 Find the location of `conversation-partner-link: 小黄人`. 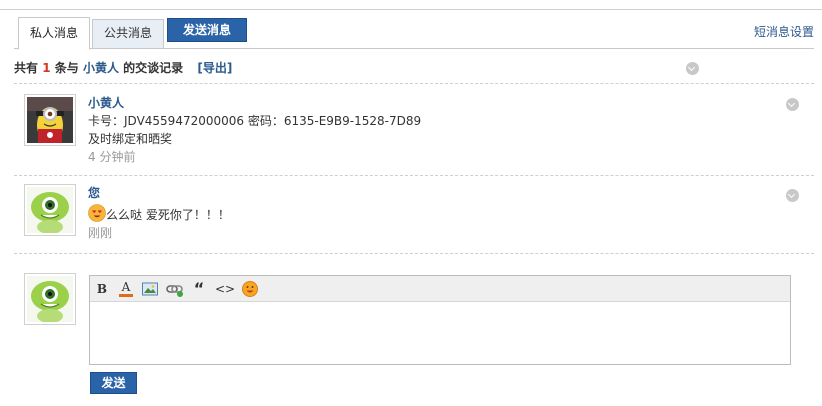

conversation-partner-link: 小黄人 is located at coordinates (101, 68).